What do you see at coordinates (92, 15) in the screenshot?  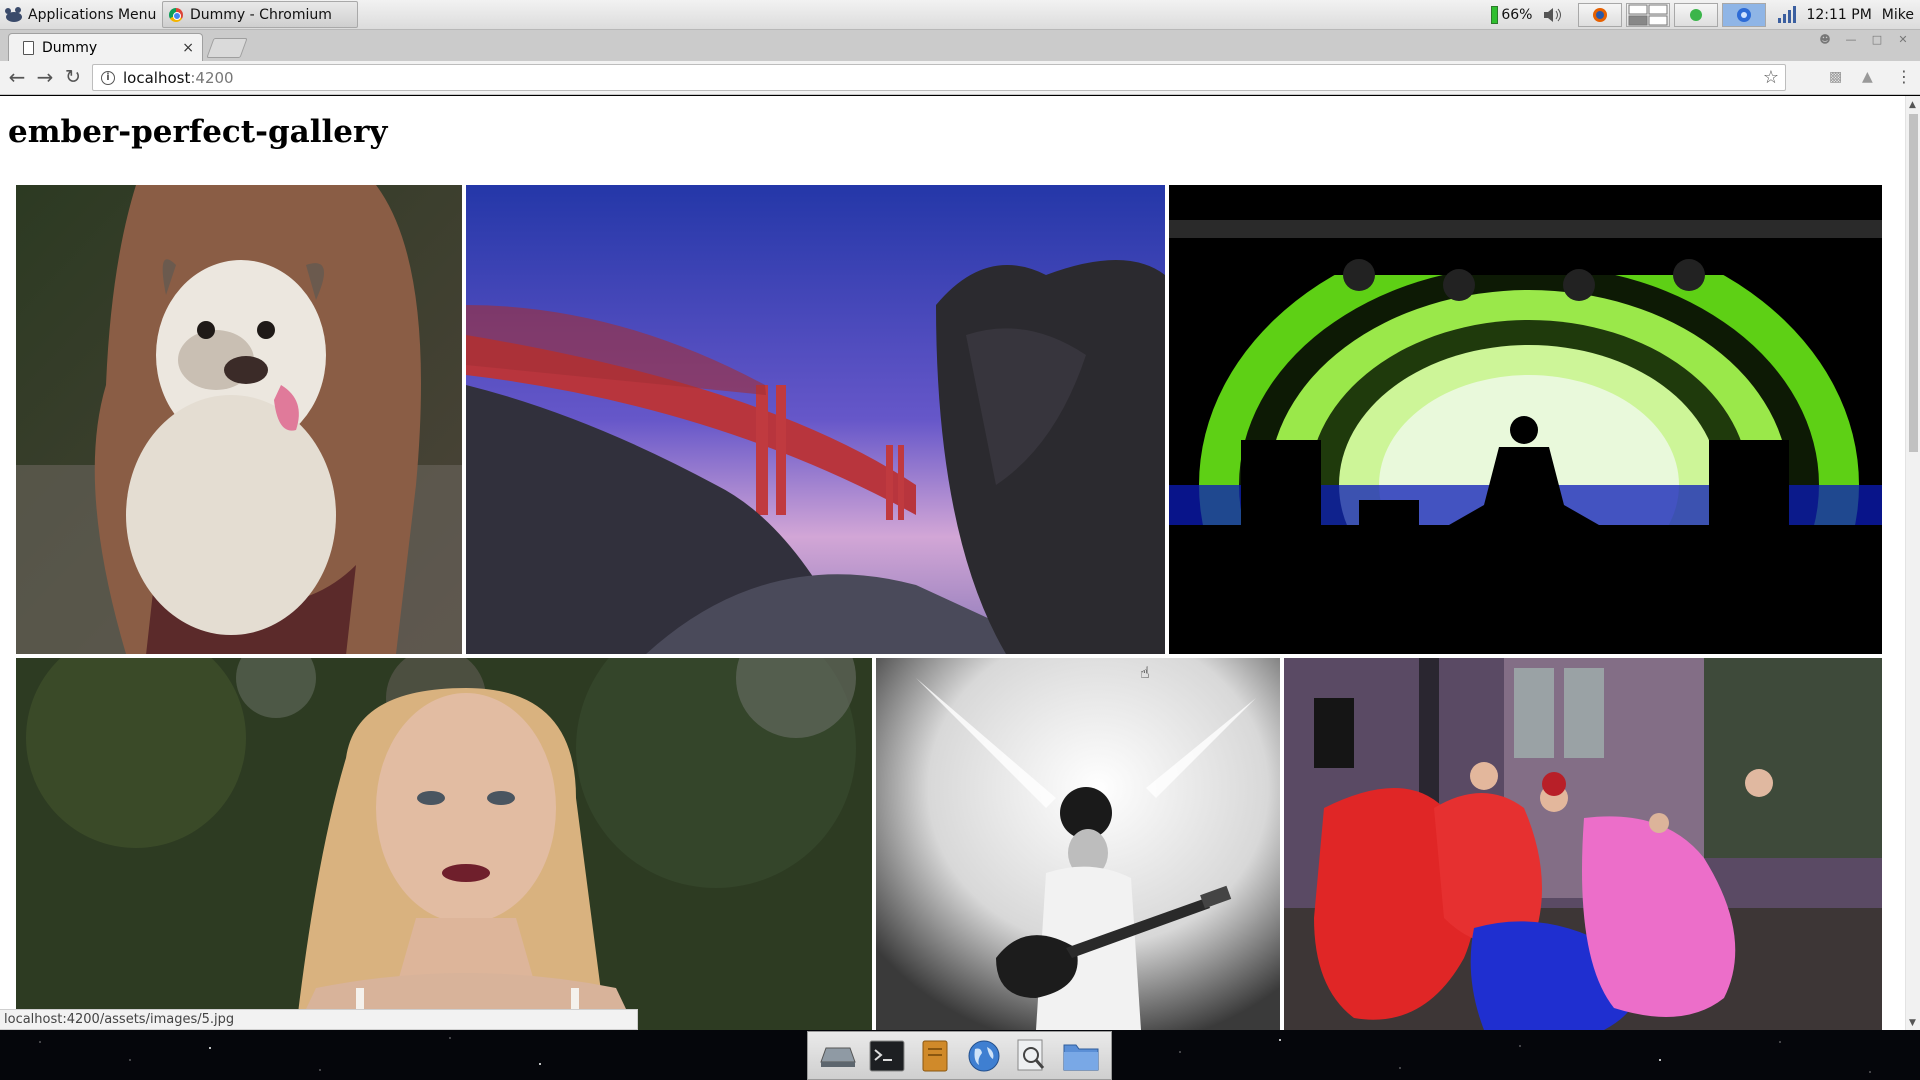 I see `applications-menu-label: Applications Menu` at bounding box center [92, 15].